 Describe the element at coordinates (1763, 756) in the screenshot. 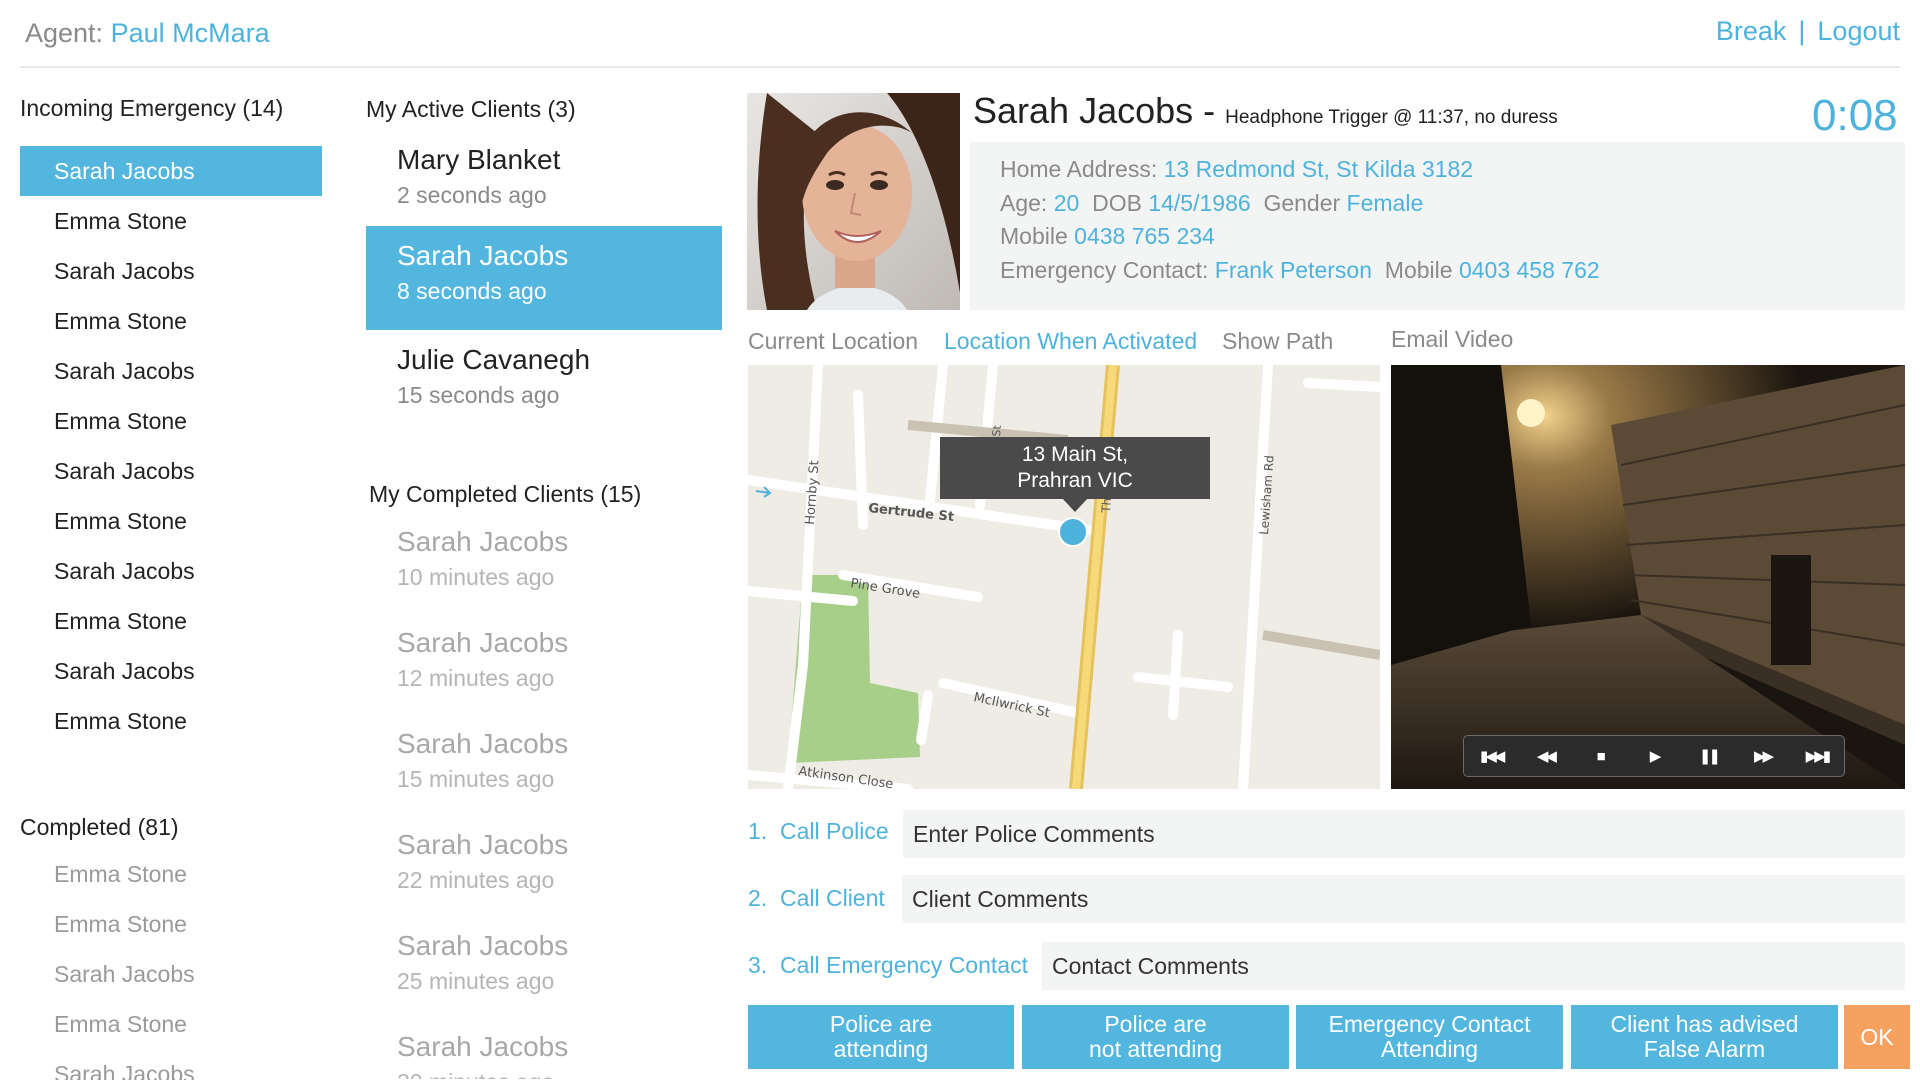

I see `fast-forward-icon: ▶▶` at that location.